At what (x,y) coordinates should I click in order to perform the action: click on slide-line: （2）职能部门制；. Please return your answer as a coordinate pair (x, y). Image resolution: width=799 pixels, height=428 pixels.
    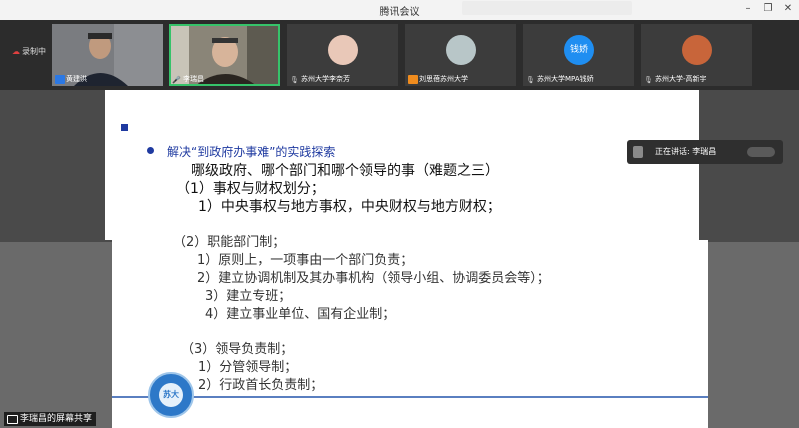
    Looking at the image, I should click on (229, 242).